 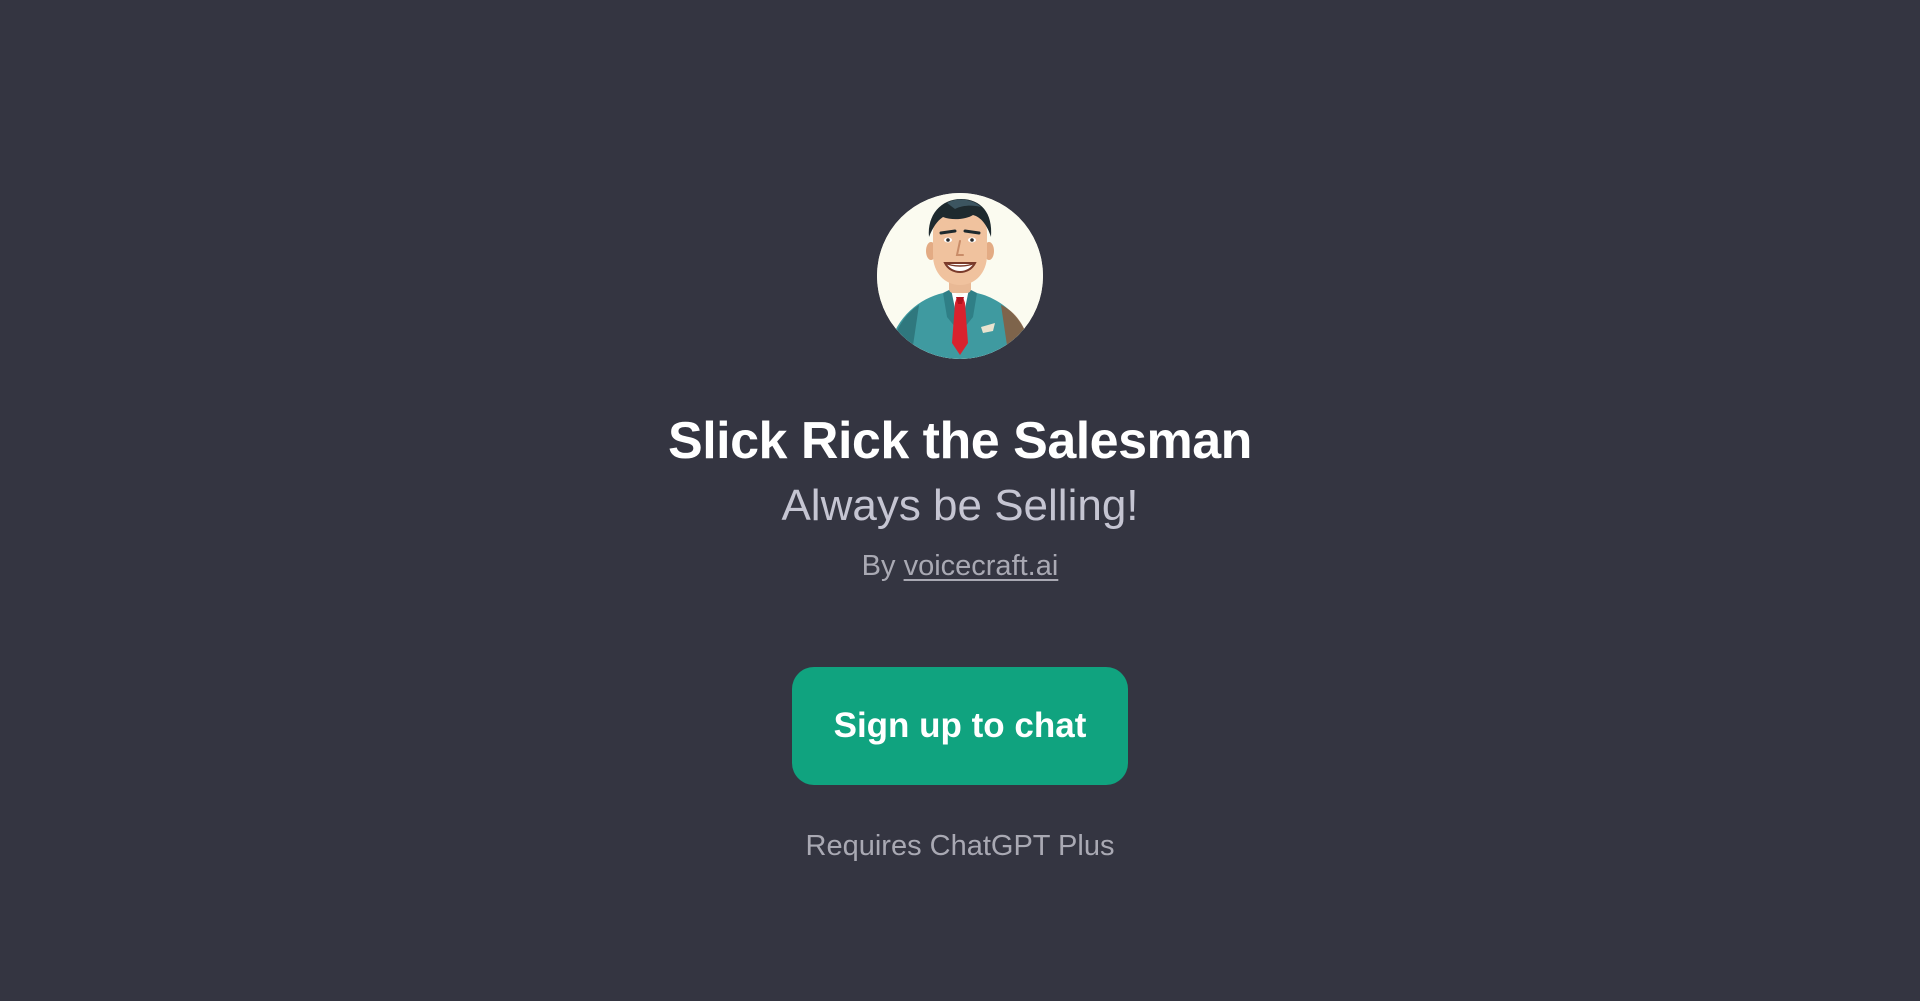 I want to click on by-prefix: By, so click(x=878, y=566).